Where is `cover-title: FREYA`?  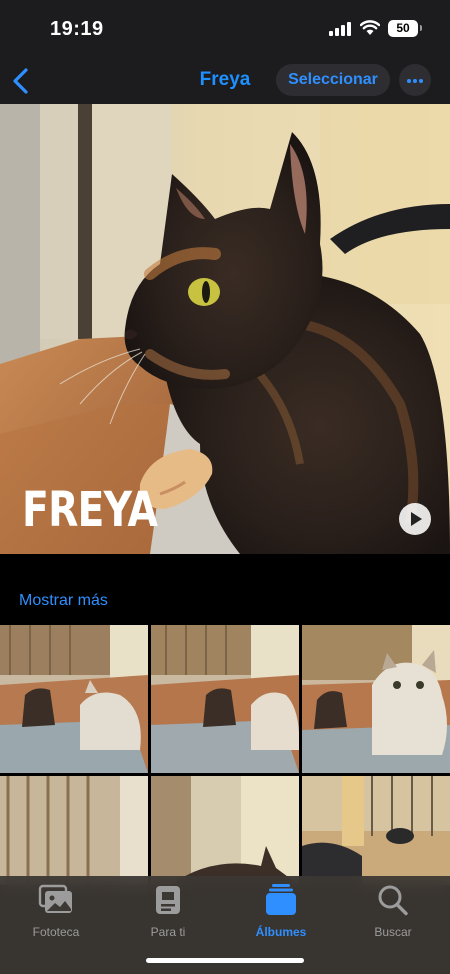 cover-title: FREYA is located at coordinates (90, 510).